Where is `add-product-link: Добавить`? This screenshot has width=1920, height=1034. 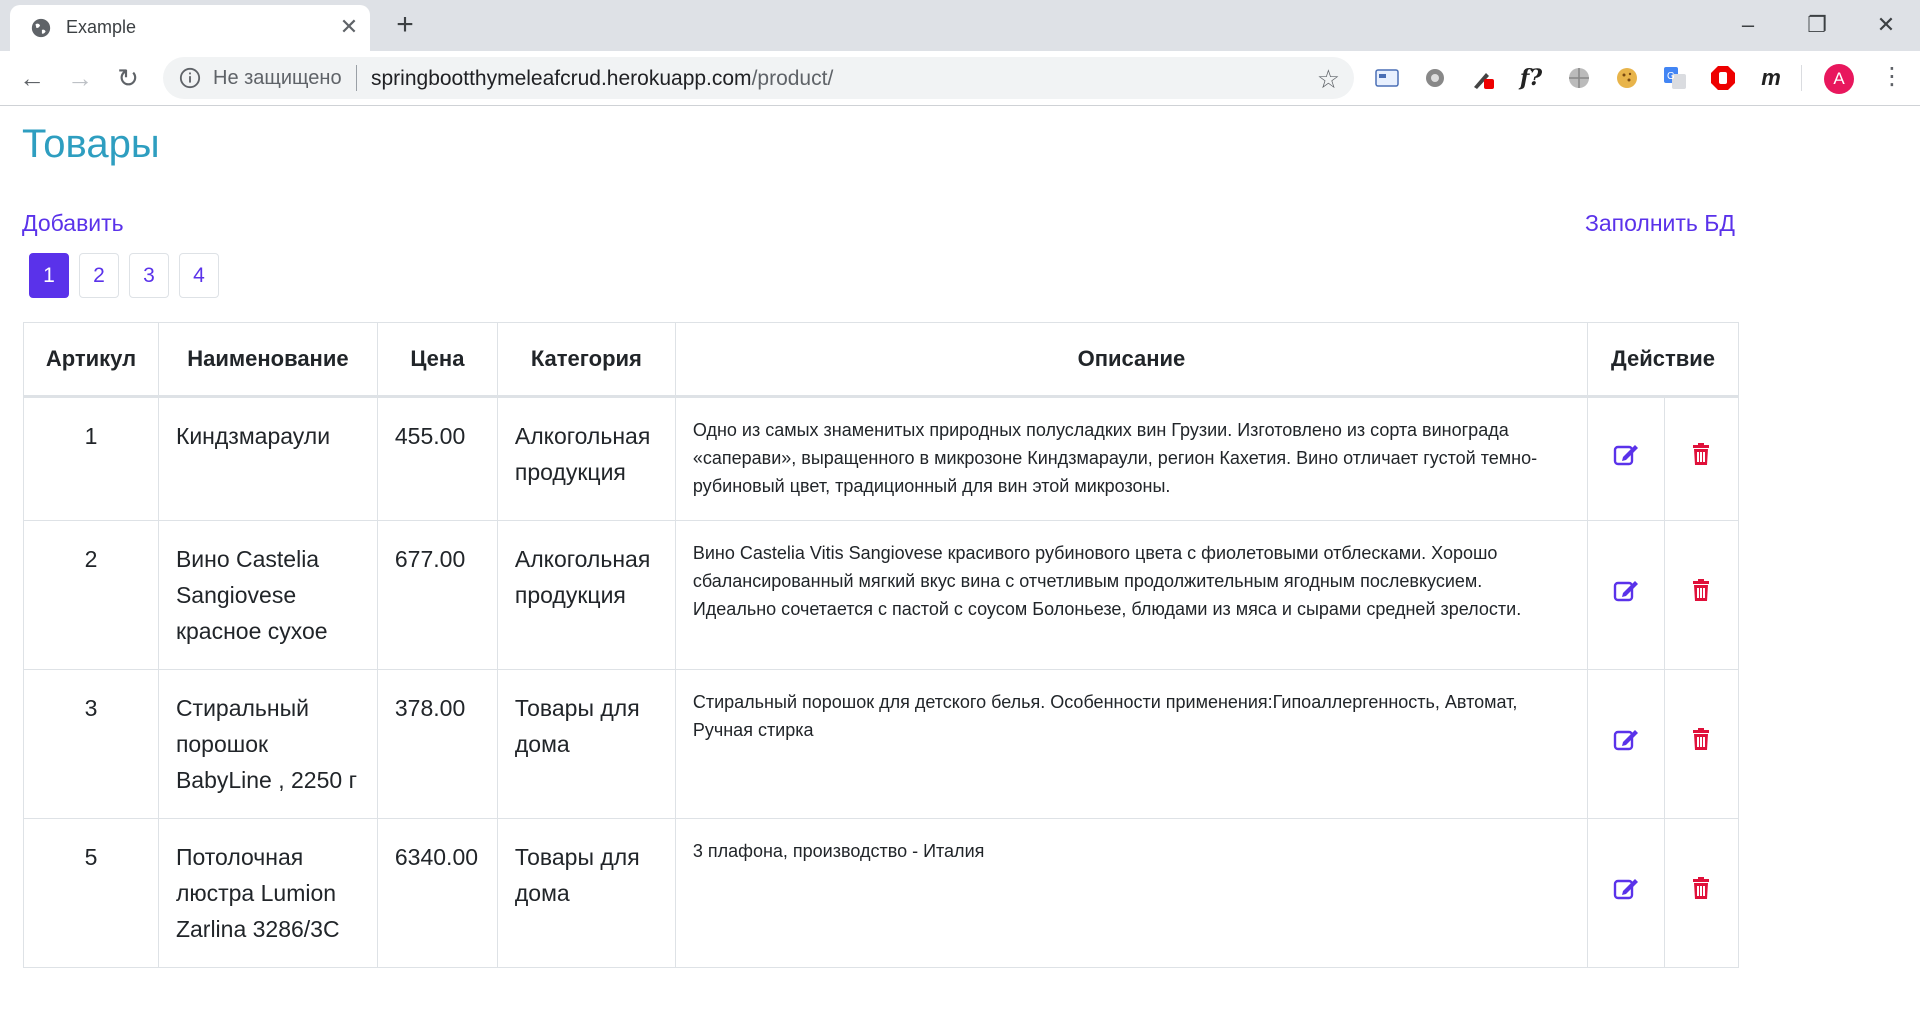 add-product-link: Добавить is located at coordinates (73, 223).